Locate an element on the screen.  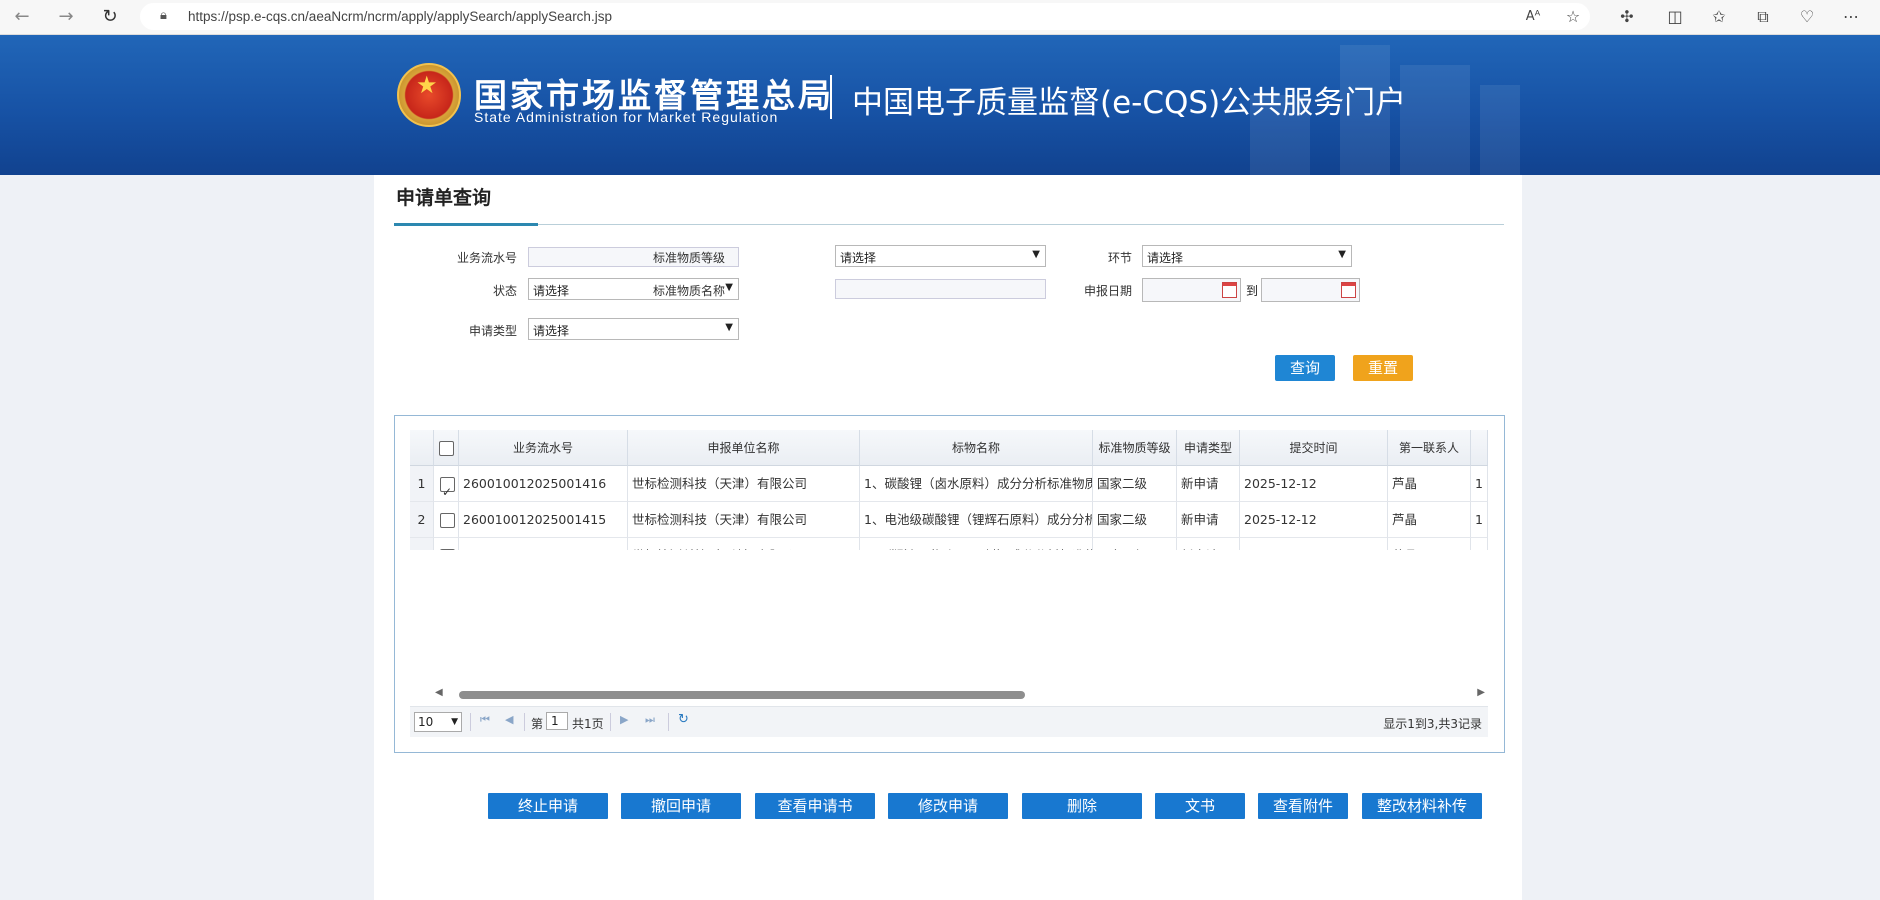
forward-icon: → is located at coordinates (66, 17).